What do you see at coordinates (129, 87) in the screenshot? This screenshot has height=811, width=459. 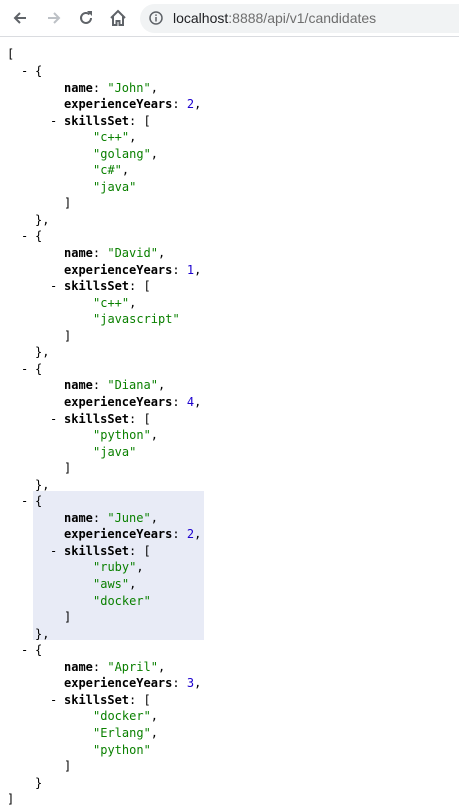 I see `candidate-name: "John"` at bounding box center [129, 87].